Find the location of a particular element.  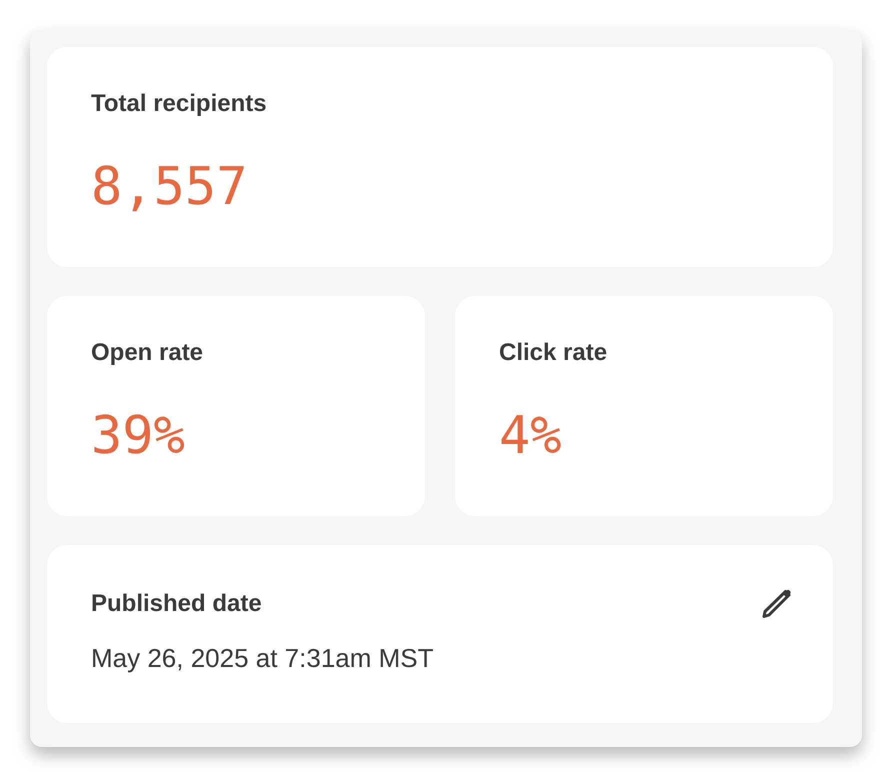

stat-value: 39% is located at coordinates (138, 436).